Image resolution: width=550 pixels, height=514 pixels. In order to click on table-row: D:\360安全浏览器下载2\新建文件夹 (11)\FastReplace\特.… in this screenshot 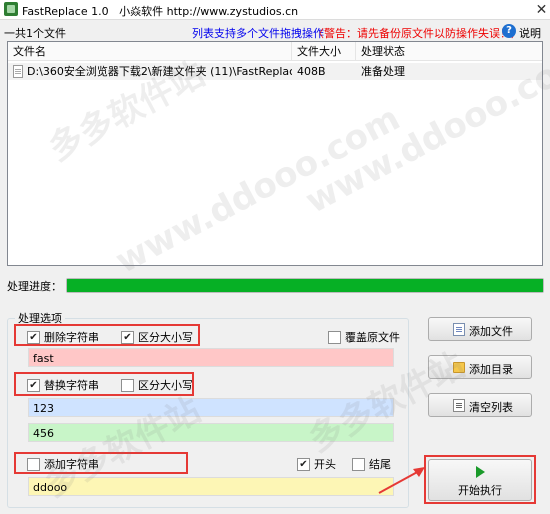, I will do `click(275, 71)`.